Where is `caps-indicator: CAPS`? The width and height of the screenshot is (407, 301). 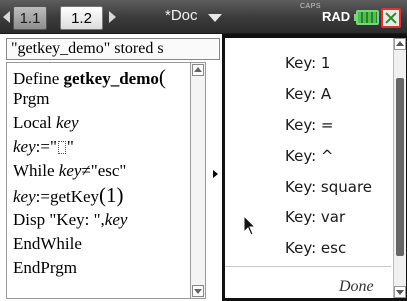 caps-indicator: CAPS is located at coordinates (311, 6).